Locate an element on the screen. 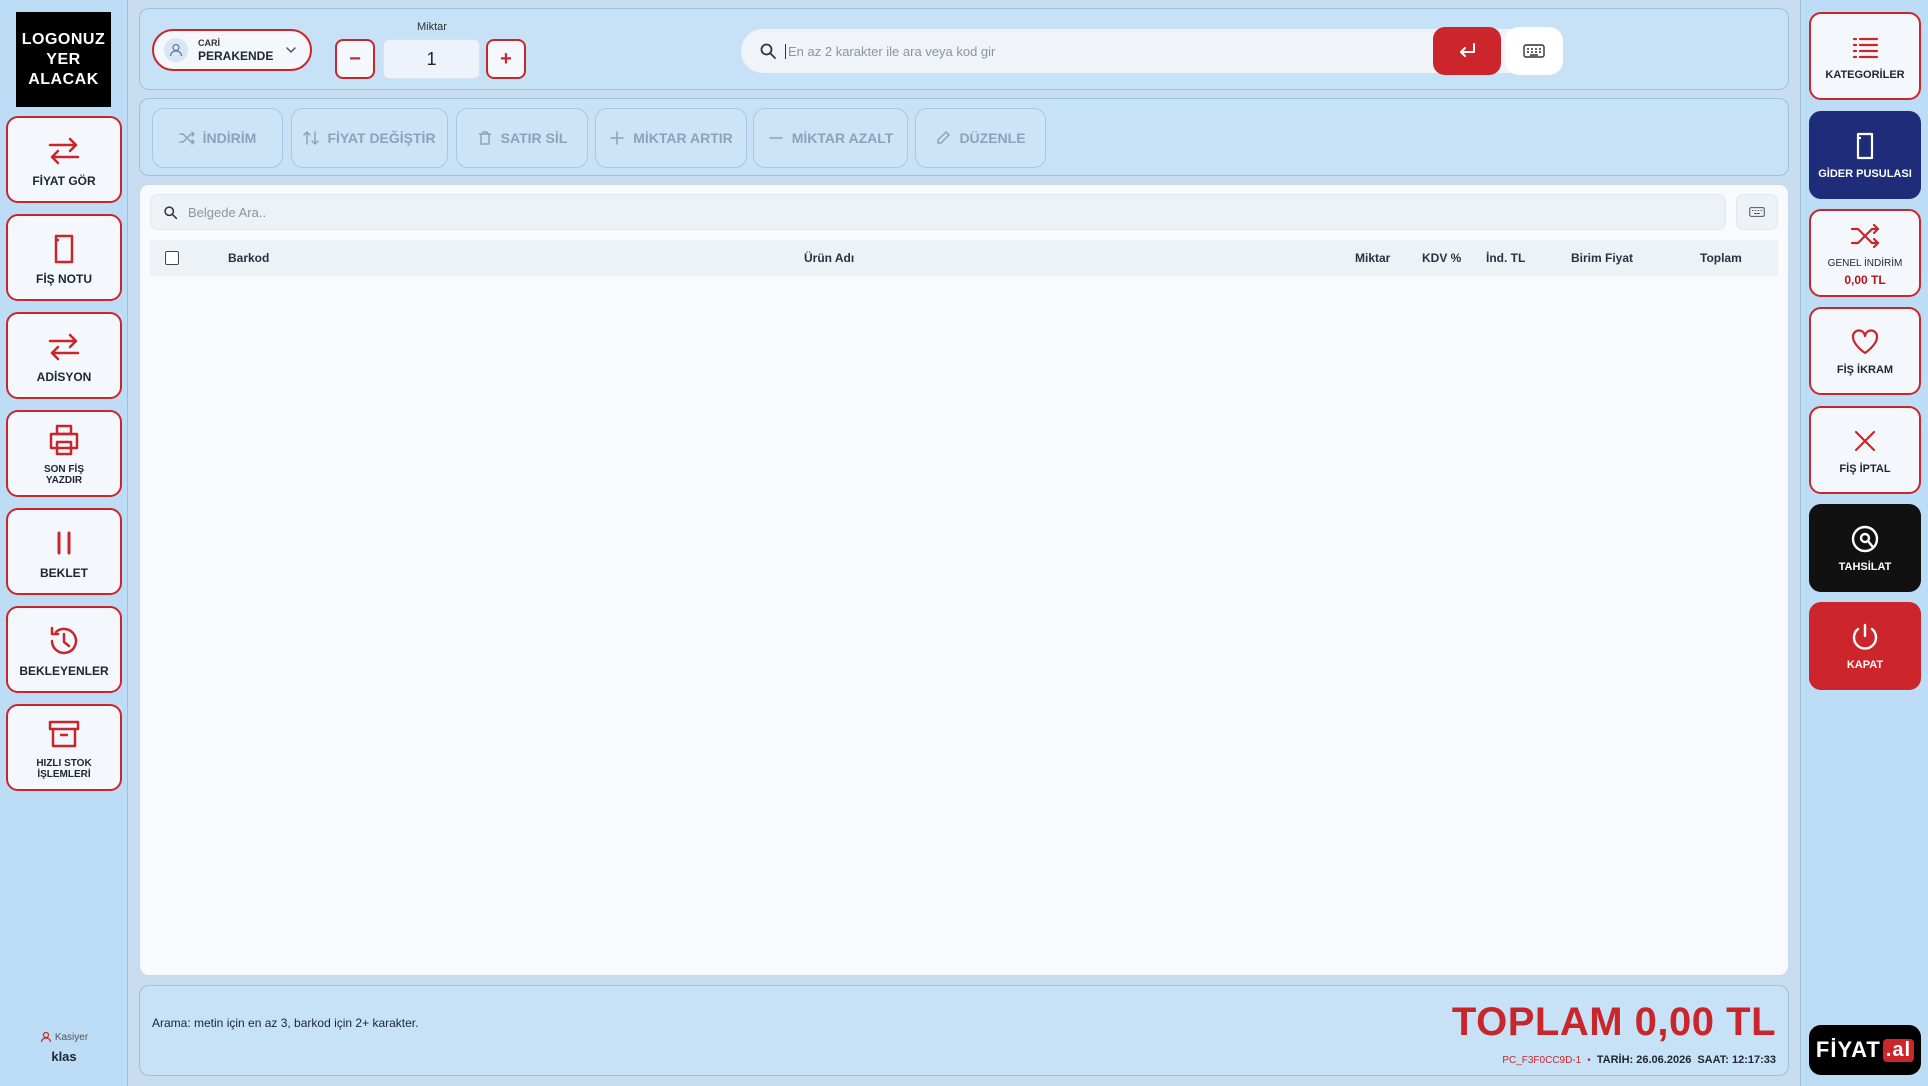 The height and width of the screenshot is (1086, 1928). column-barcode: Barkod is located at coordinates (248, 258).